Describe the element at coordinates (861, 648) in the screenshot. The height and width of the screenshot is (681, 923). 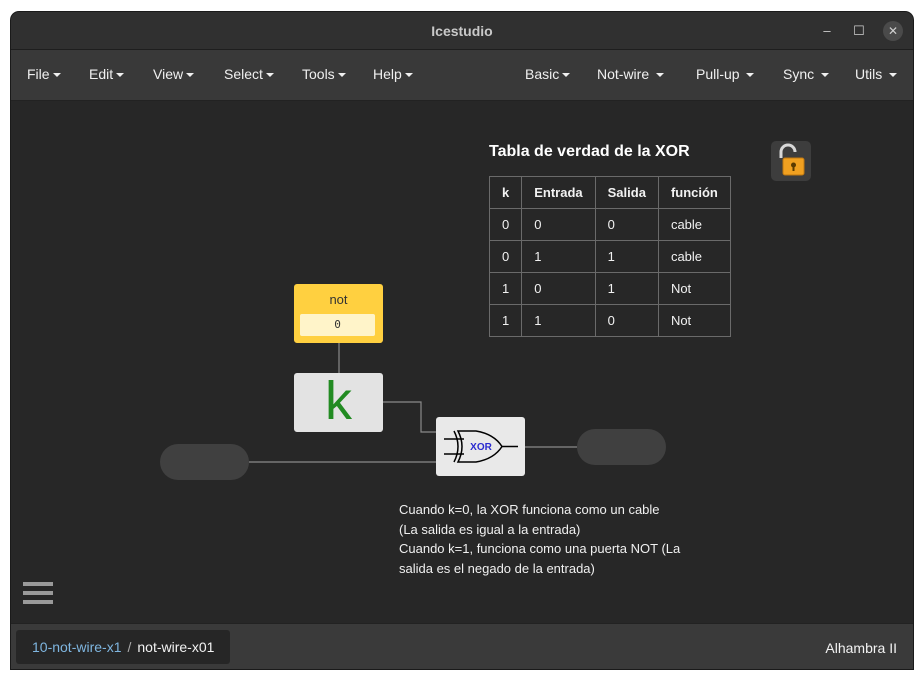
I see `board-selector: Alhambra II` at that location.